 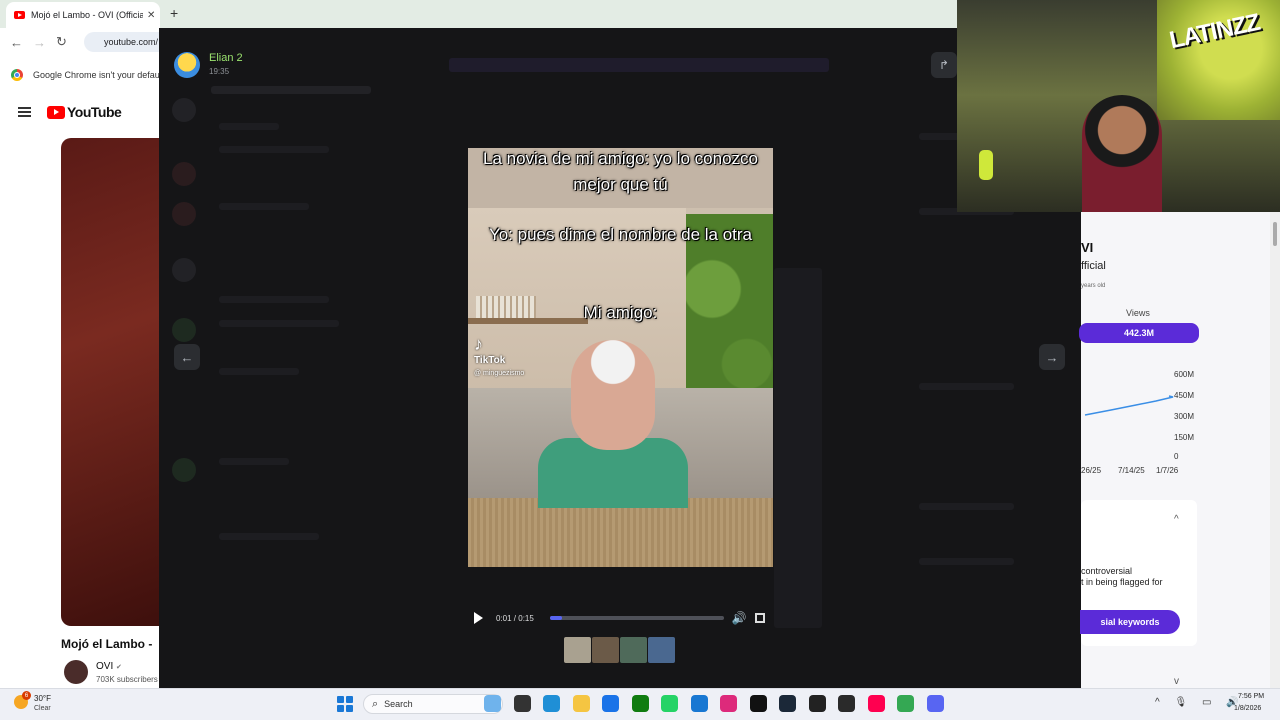 I want to click on controversy-text: controversial, so click(x=1107, y=571).